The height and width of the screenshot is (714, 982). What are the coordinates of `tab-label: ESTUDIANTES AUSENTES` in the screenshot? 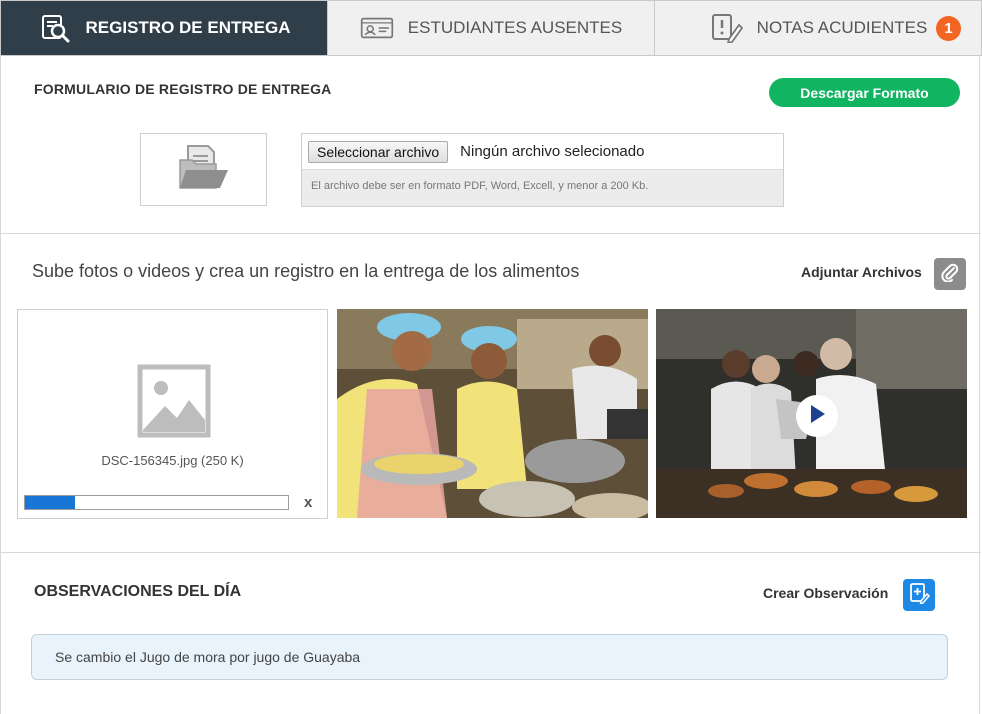 It's located at (515, 27).